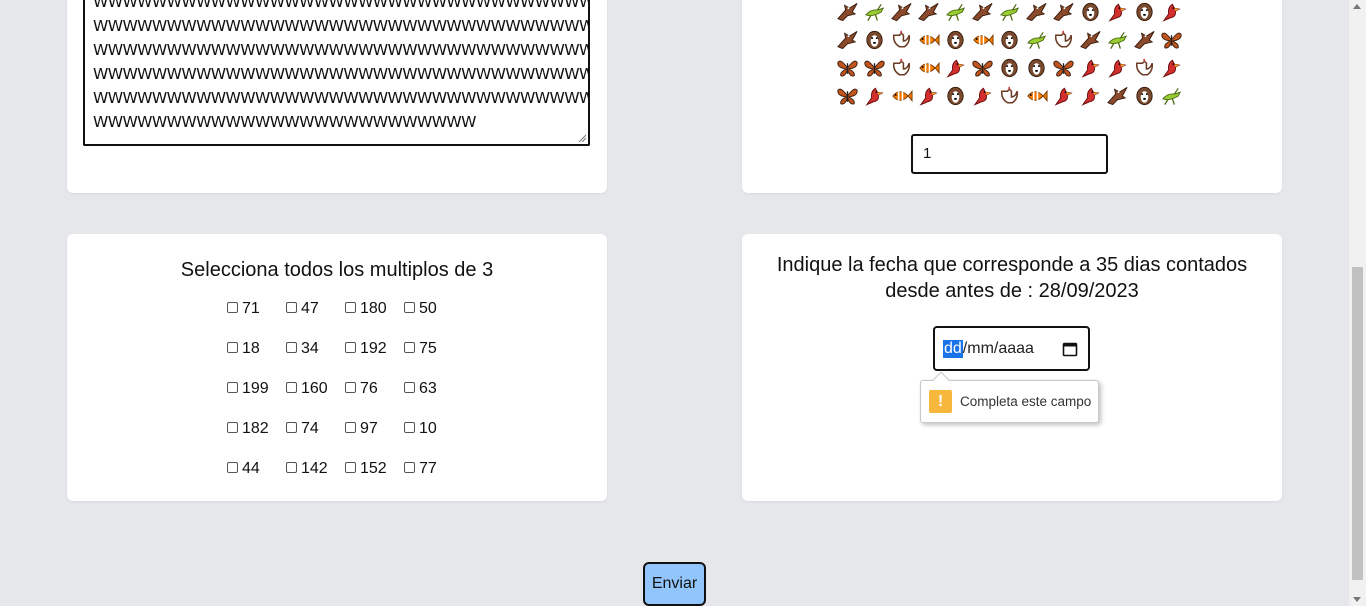  I want to click on multiple-option: 192, so click(374, 360).